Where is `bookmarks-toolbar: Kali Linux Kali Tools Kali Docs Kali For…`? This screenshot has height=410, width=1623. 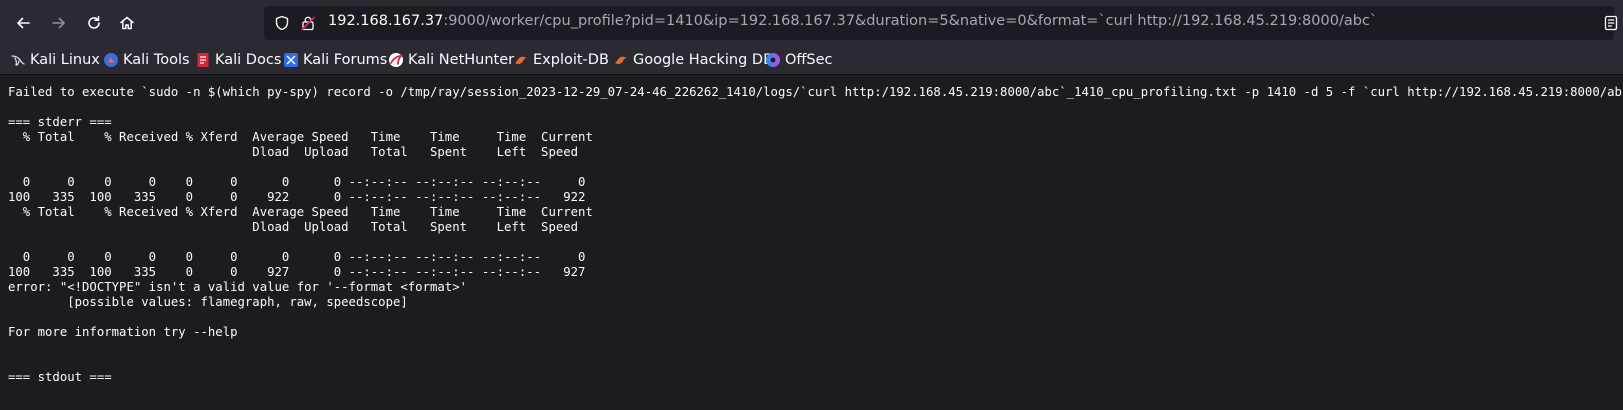 bookmarks-toolbar: Kali Linux Kali Tools Kali Docs Kali For… is located at coordinates (811, 60).